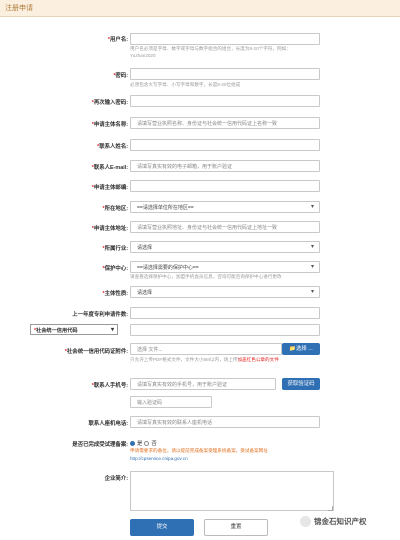  What do you see at coordinates (109, 386) in the screenshot?
I see `contact-phone-label: *联系人手机号:` at bounding box center [109, 386].